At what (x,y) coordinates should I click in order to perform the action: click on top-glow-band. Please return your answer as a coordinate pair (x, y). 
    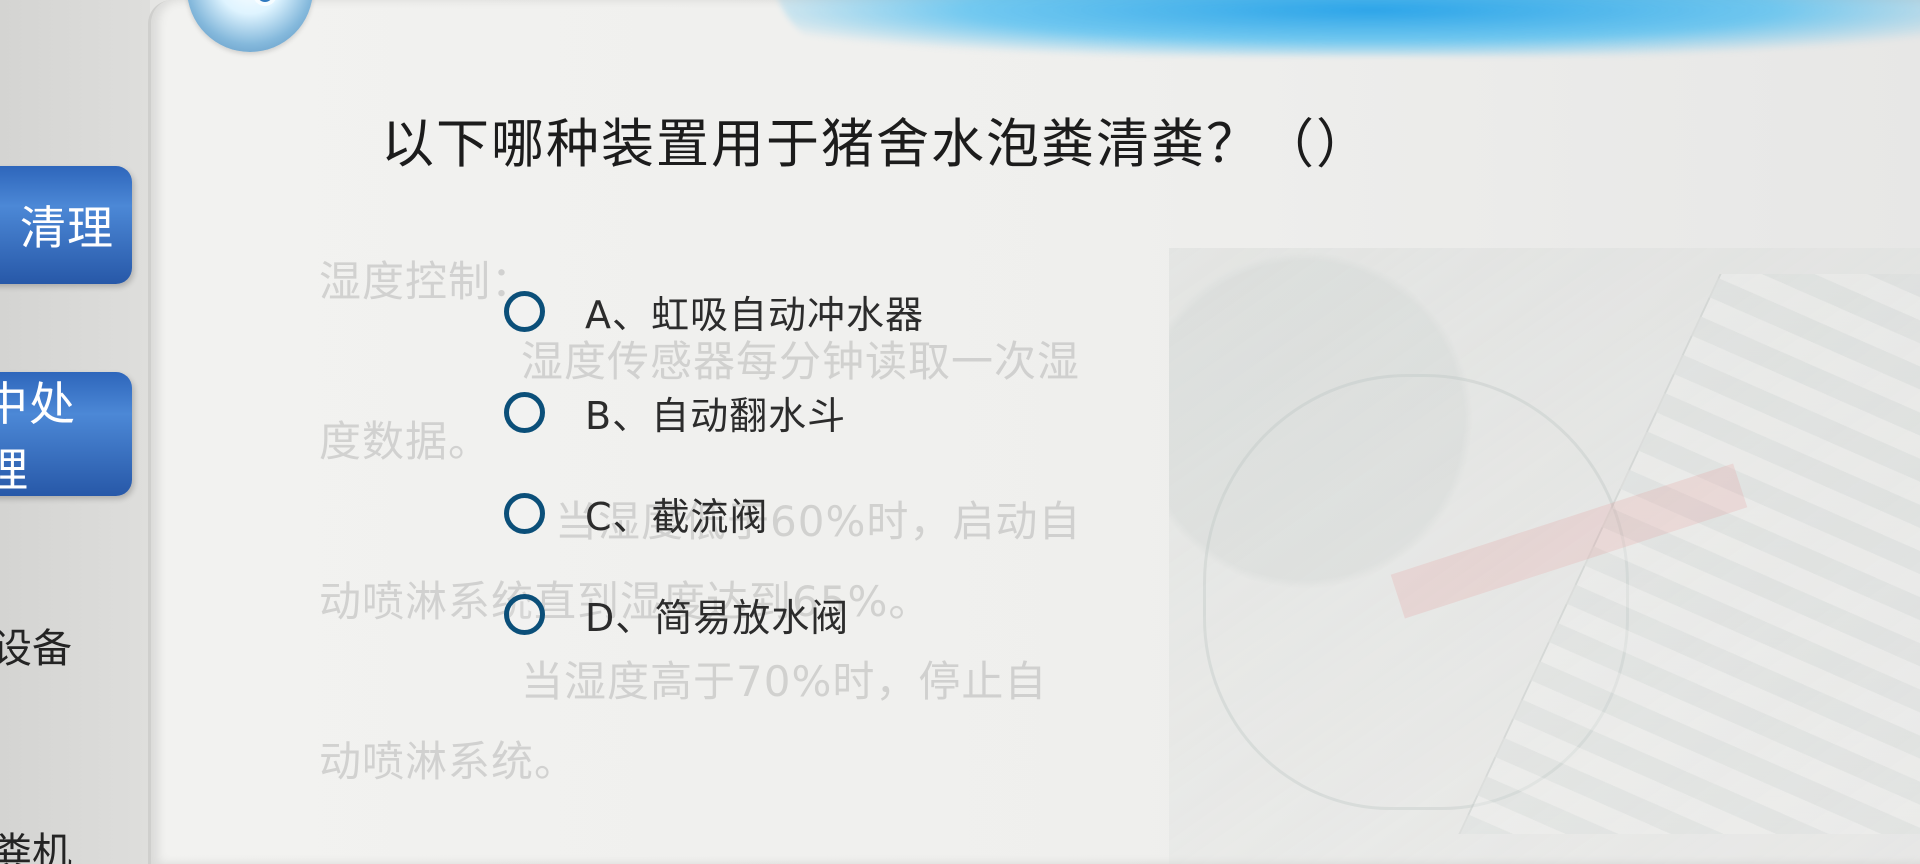
    Looking at the image, I should click on (1345, 28).